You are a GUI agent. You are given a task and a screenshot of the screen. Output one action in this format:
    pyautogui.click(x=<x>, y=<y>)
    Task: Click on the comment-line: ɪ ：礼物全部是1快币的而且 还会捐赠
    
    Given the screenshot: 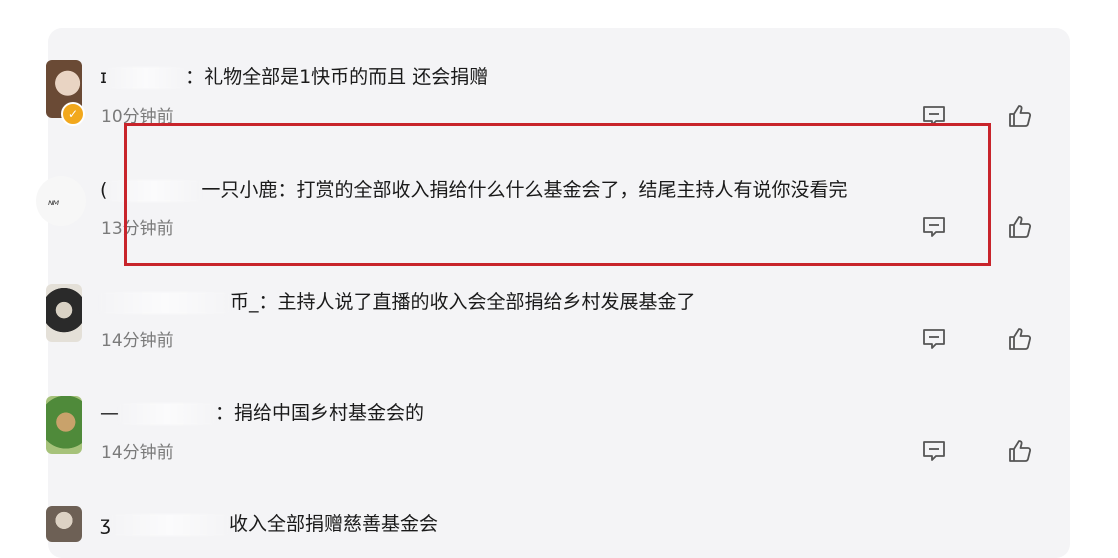 What is the action you would take?
    pyautogui.click(x=294, y=75)
    